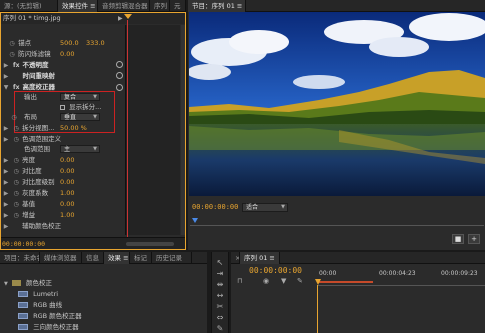 This screenshot has height=333, width=485. I want to click on program-timecode: 00:00:00:00, so click(215, 207).